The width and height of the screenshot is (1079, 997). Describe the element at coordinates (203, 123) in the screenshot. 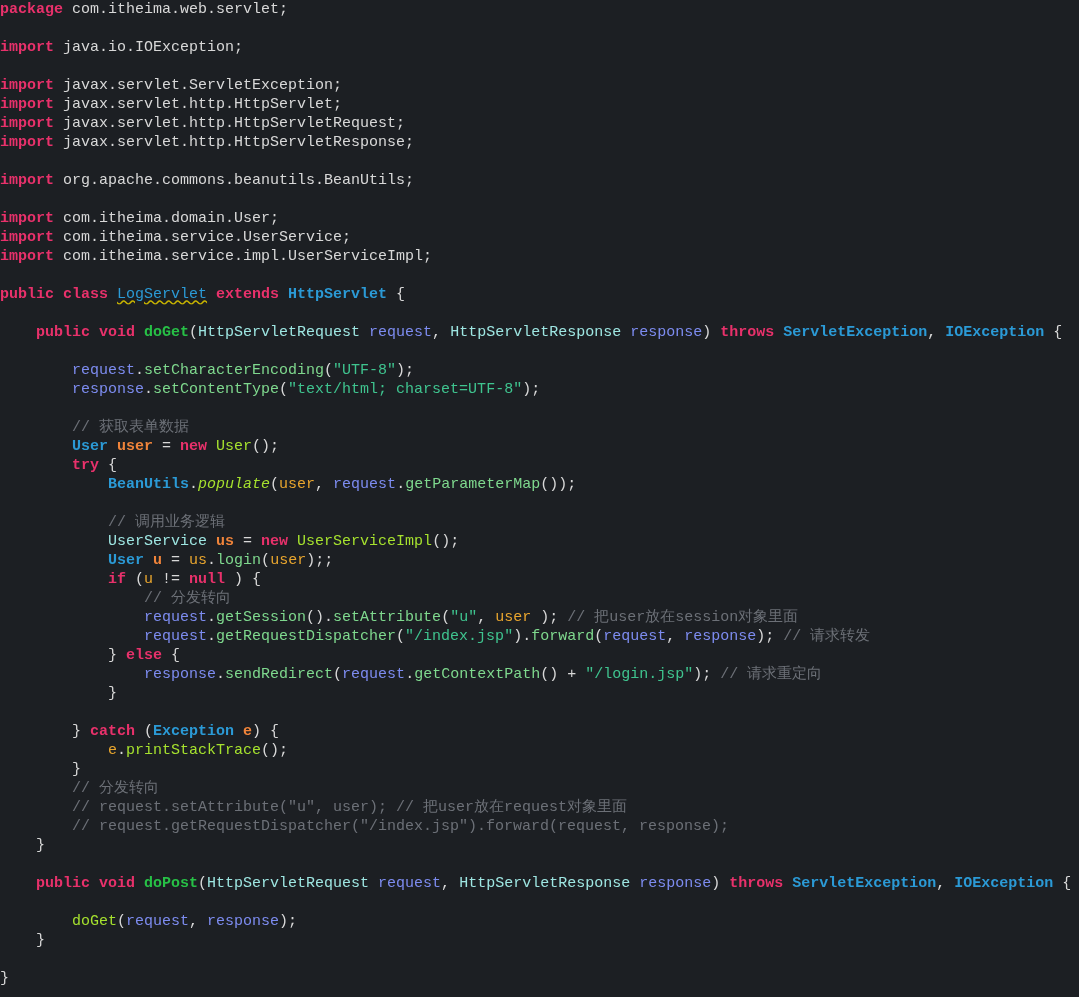

I see `code-line: import javax.servlet.http.HttpServletRequest;` at that location.